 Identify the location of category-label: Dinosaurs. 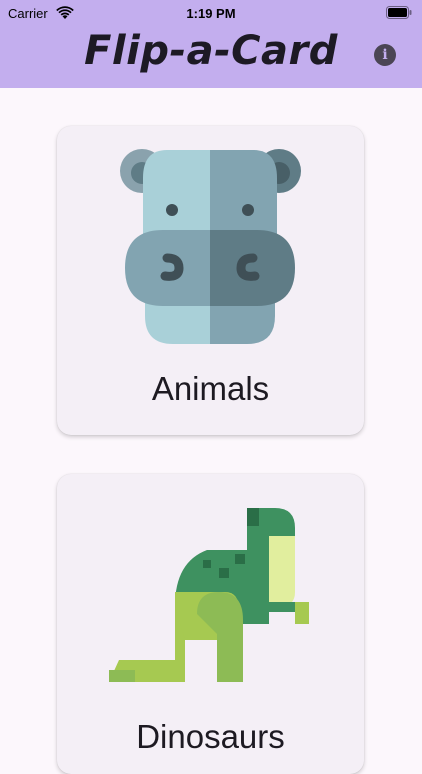
(210, 736).